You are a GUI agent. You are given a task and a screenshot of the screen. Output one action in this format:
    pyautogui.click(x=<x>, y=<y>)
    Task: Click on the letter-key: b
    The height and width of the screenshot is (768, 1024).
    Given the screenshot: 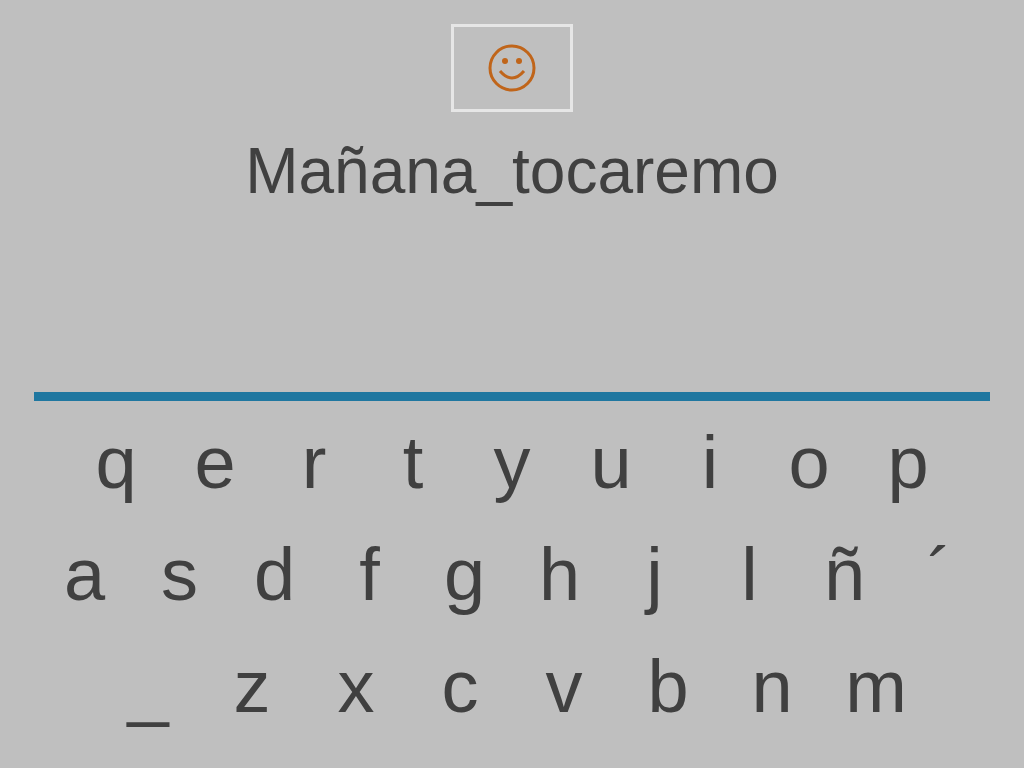 What is the action you would take?
    pyautogui.click(x=668, y=687)
    